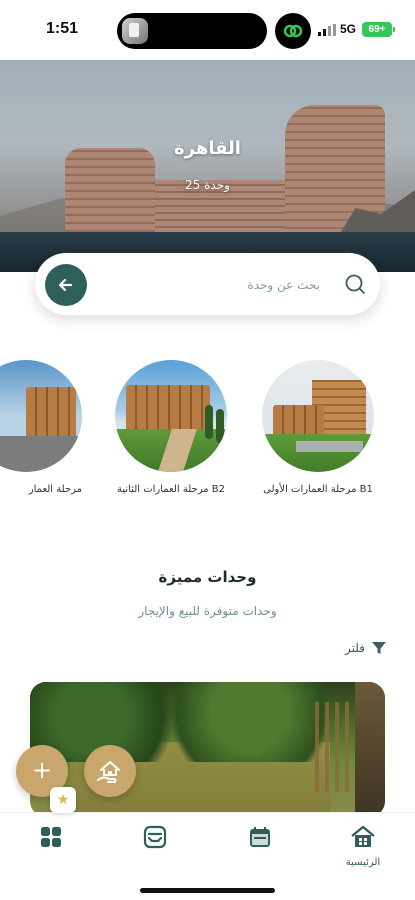 The width and height of the screenshot is (415, 900). I want to click on nav-inbox, so click(155, 839).